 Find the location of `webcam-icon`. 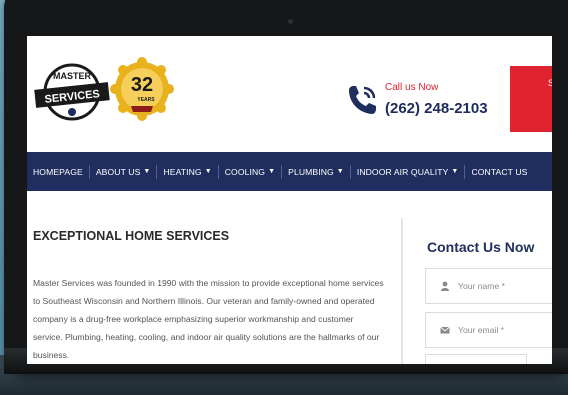

webcam-icon is located at coordinates (290, 21).